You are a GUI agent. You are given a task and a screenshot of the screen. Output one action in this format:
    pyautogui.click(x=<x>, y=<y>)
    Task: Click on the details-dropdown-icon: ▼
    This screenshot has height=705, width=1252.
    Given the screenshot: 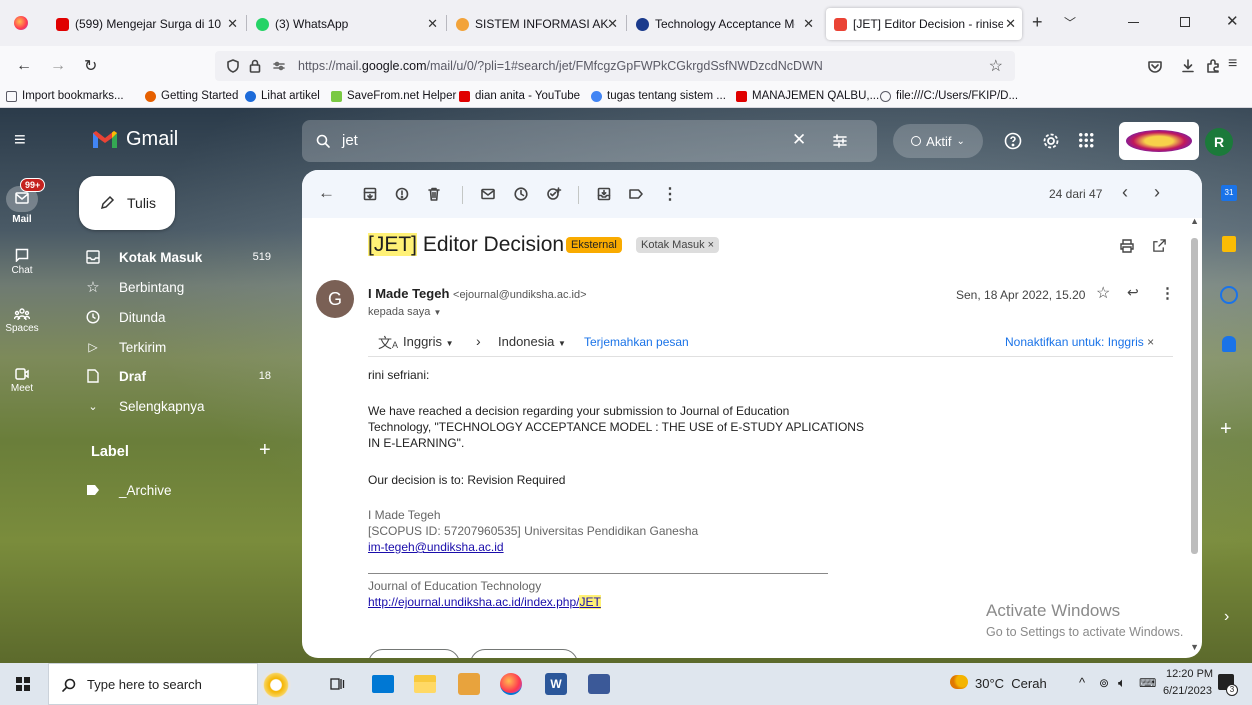 What is the action you would take?
    pyautogui.click(x=437, y=312)
    